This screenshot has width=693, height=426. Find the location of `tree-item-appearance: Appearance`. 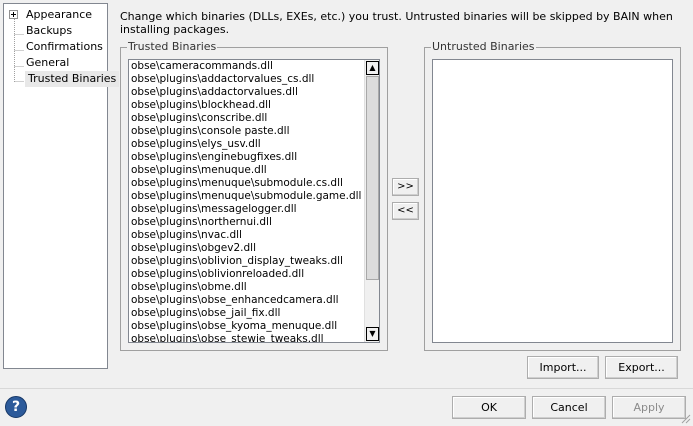

tree-item-appearance: Appearance is located at coordinates (59, 15).